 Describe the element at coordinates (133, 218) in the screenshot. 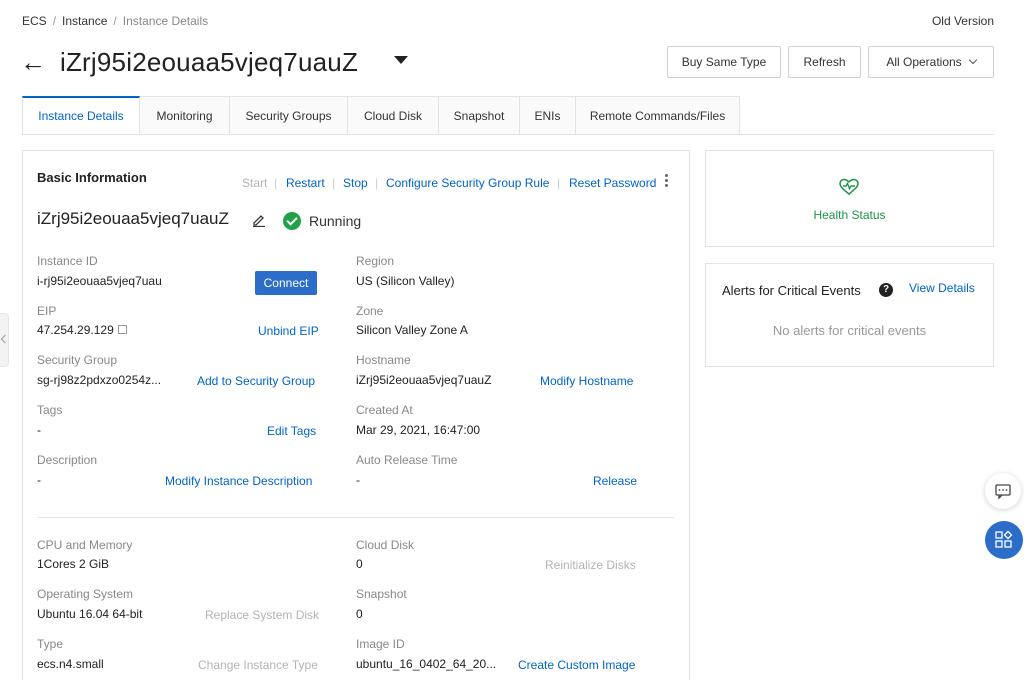

I see `instance-name: iZrj95i2eouaa5vjeq7uauZ` at that location.